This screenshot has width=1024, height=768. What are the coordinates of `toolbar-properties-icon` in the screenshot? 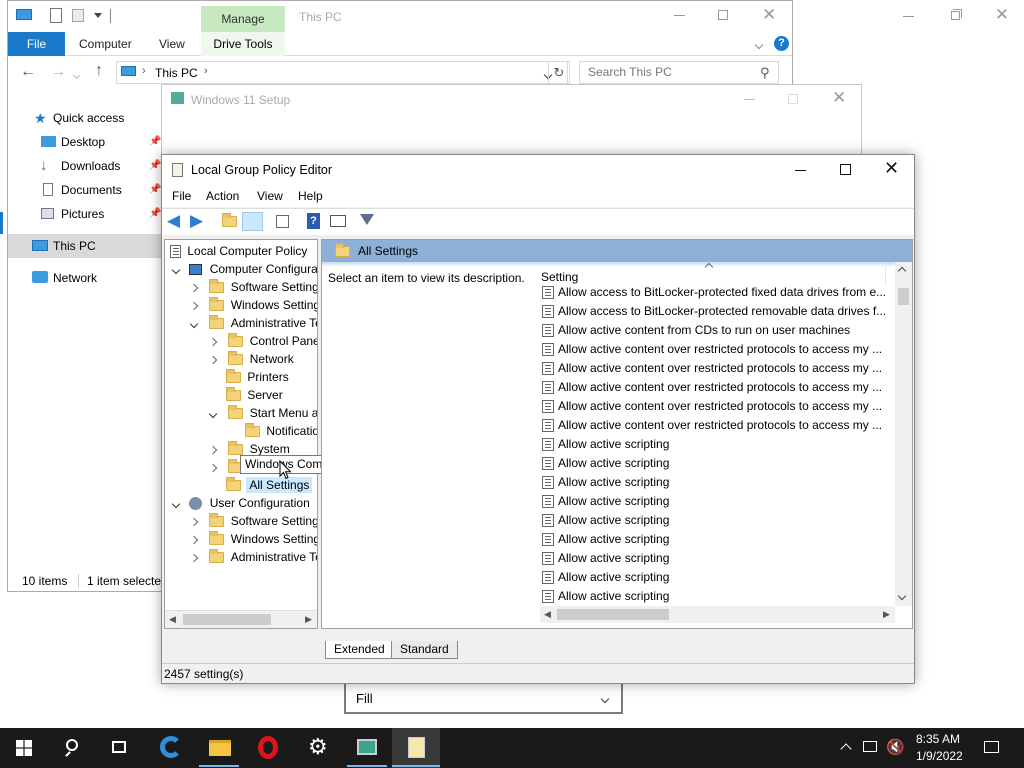 It's located at (338, 221).